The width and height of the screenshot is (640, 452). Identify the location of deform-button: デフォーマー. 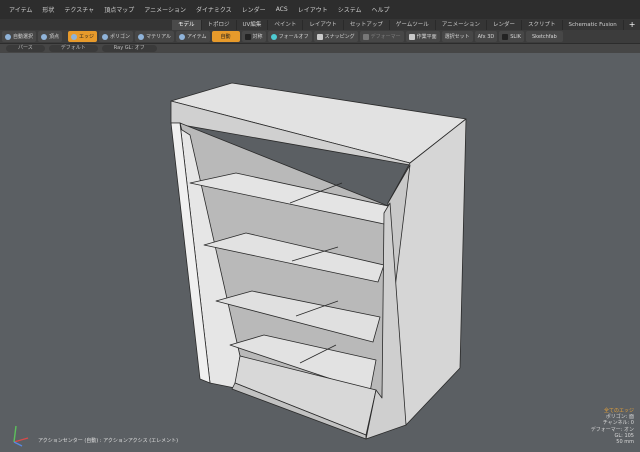
(381, 36).